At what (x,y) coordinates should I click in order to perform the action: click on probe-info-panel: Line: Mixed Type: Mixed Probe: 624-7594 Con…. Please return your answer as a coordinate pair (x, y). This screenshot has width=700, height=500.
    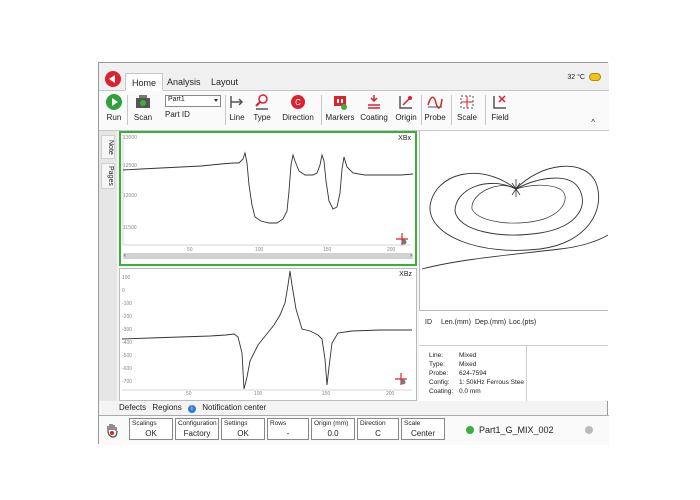
    Looking at the image, I should click on (513, 373).